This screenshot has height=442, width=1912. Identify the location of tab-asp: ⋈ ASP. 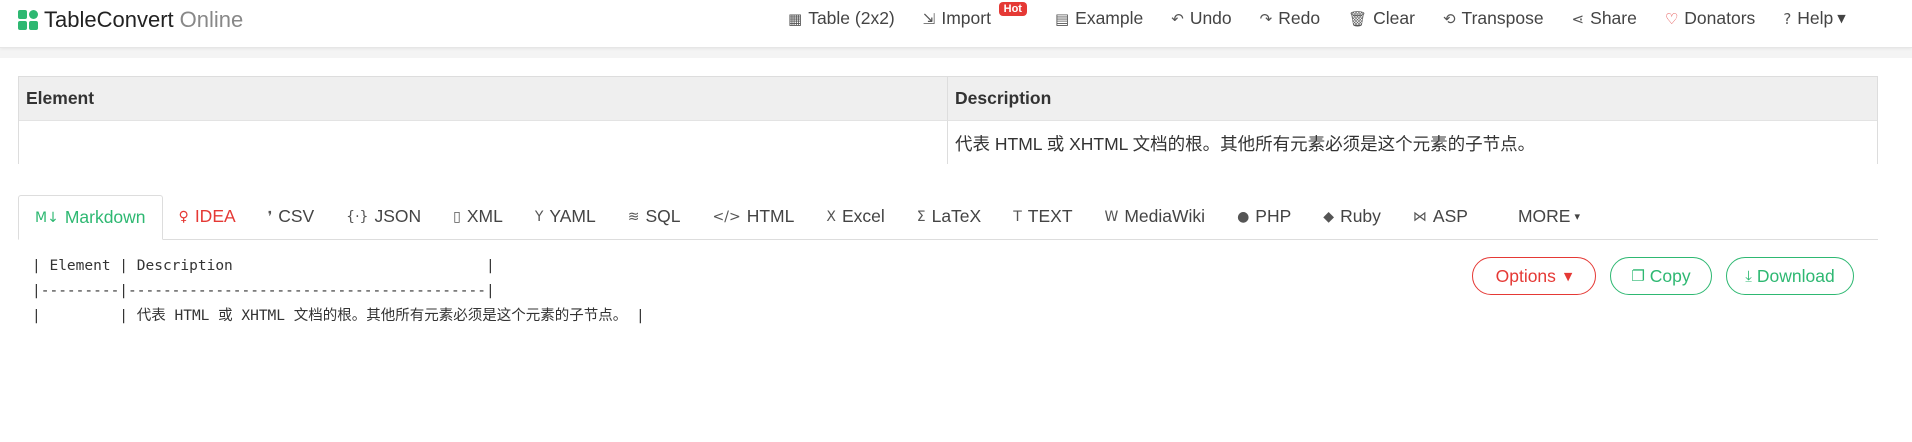
(1440, 216).